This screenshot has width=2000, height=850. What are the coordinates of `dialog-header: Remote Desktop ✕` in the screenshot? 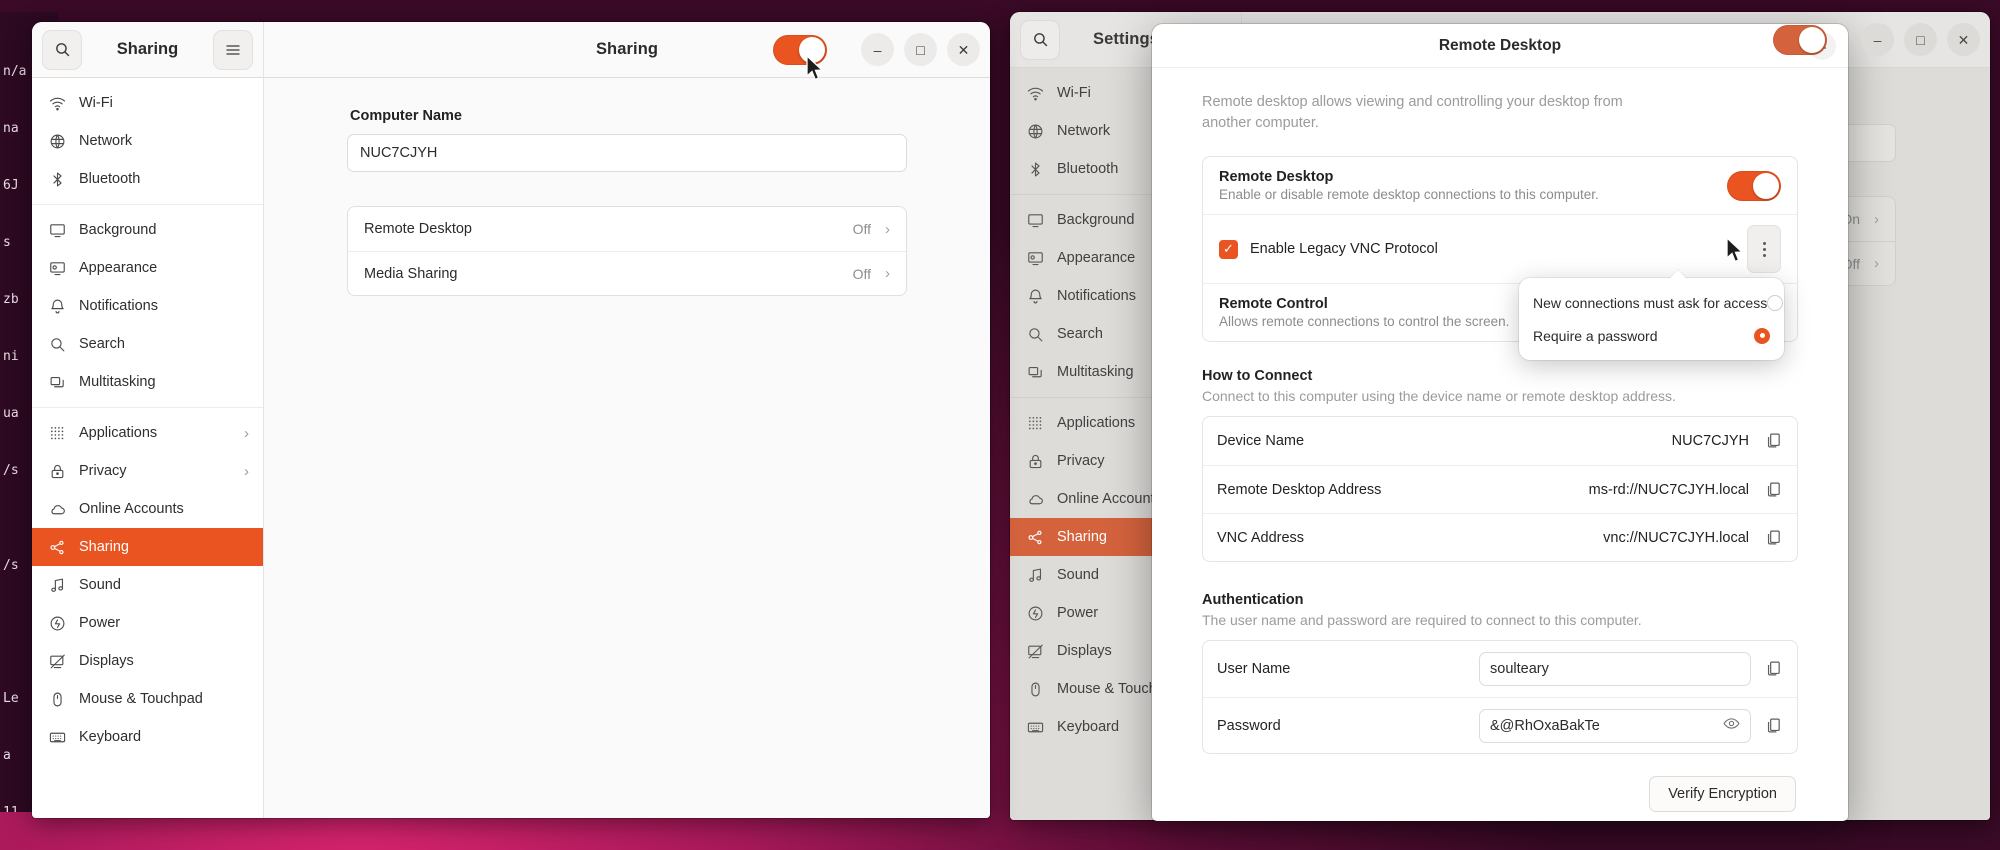 It's located at (1500, 46).